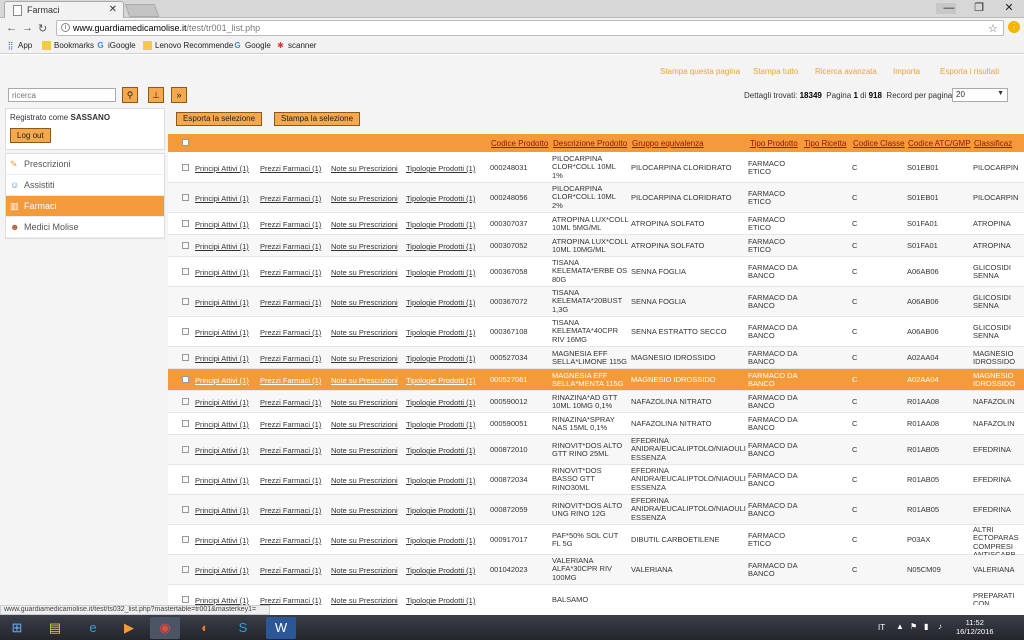  What do you see at coordinates (93, 628) in the screenshot?
I see `ie-icon: e` at bounding box center [93, 628].